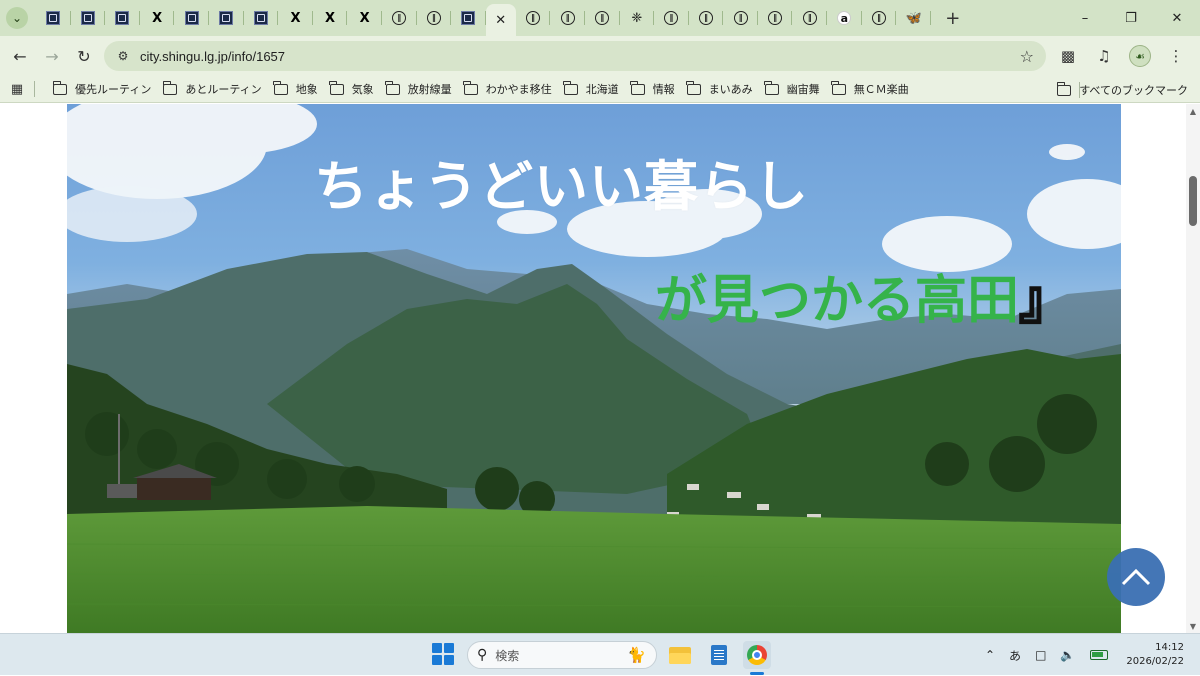 This screenshot has height=676, width=1200. I want to click on tab: ❈, so click(637, 18).